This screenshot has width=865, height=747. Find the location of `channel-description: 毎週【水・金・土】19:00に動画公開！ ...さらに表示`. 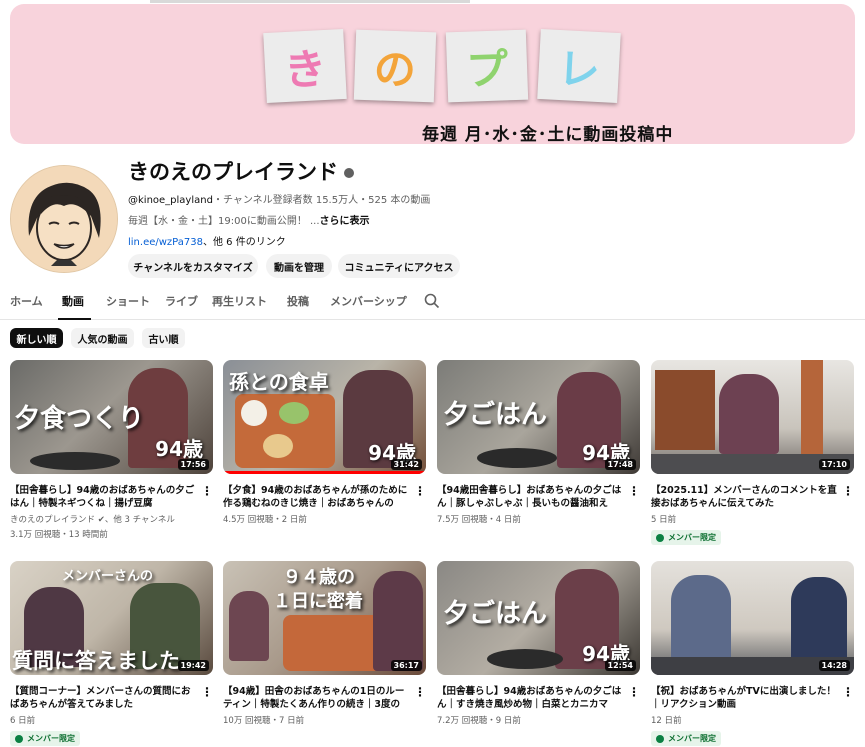

channel-description: 毎週【水・金・土】19:00に動画公開！ ...さらに表示 is located at coordinates (249, 219).